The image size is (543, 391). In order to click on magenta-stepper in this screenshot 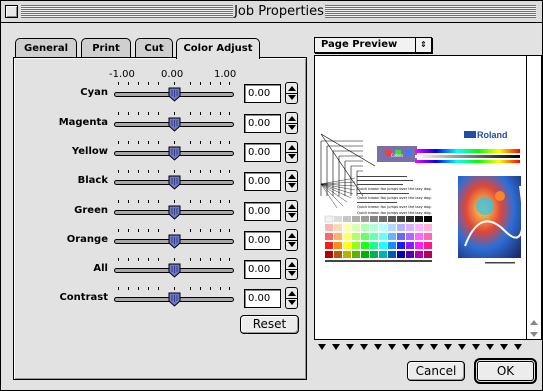, I will do `click(291, 123)`.